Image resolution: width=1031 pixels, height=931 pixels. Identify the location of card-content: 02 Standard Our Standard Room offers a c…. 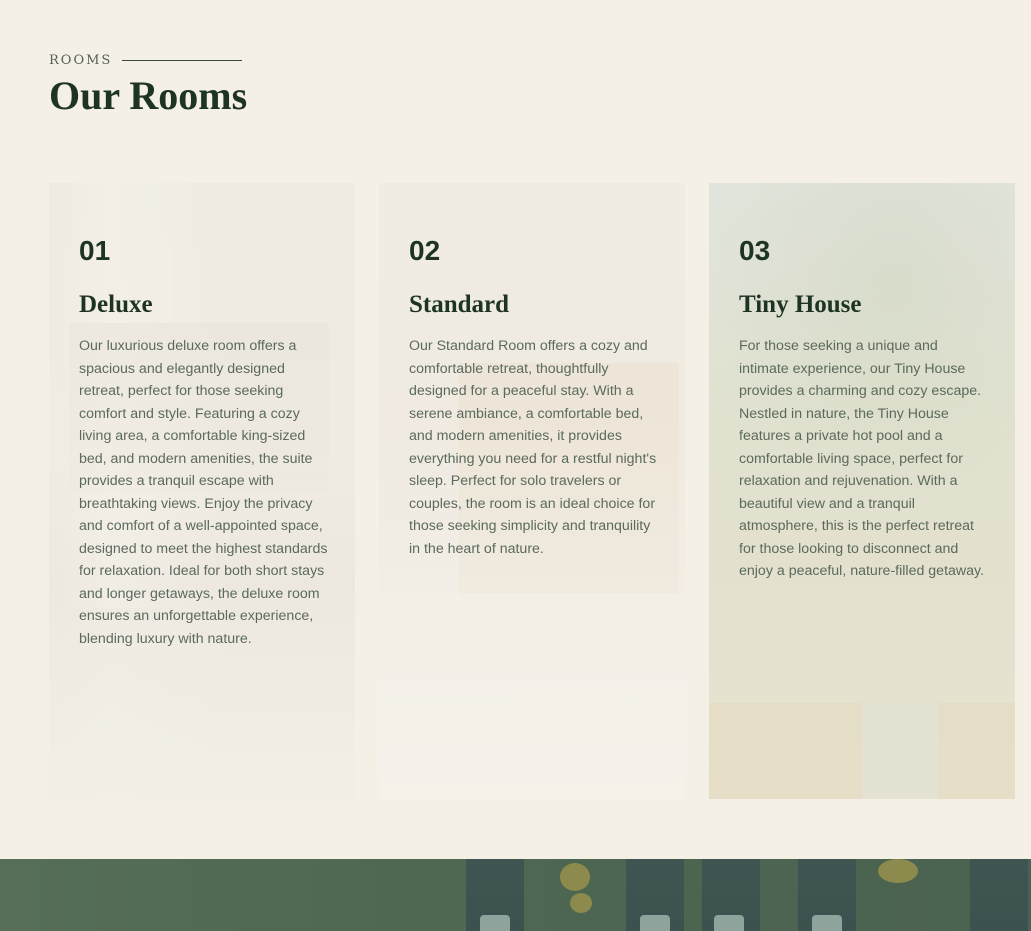
(534, 398).